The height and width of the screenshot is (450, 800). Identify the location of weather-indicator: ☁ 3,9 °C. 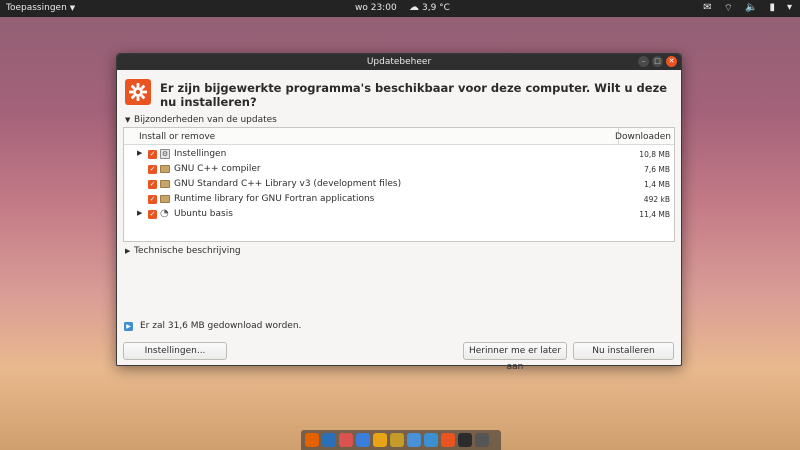
(429, 7).